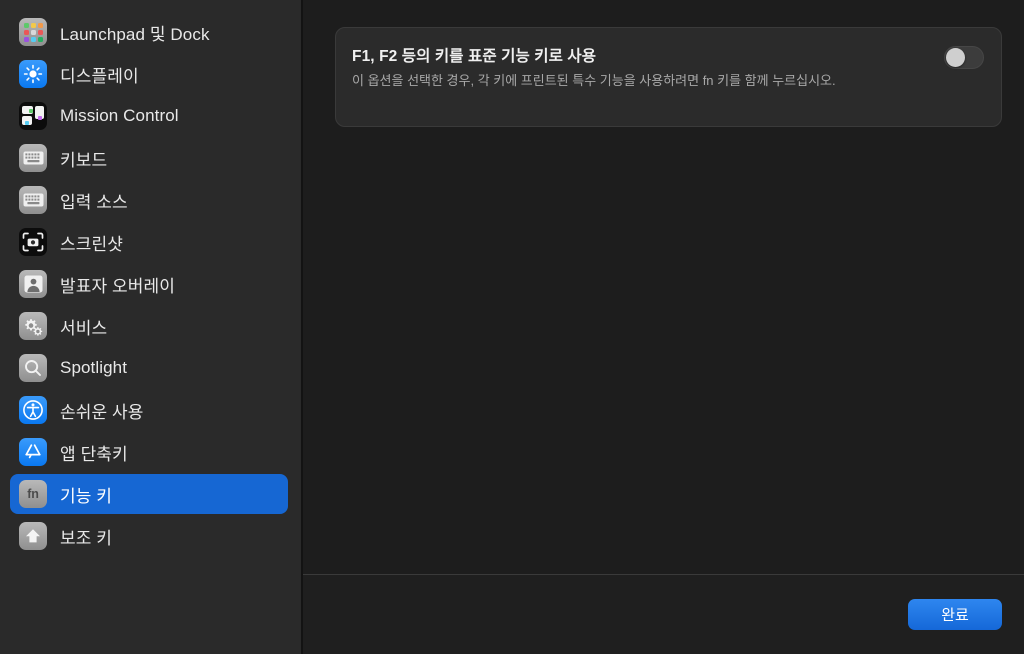  I want to click on dialog-footer: 완료, so click(663, 614).